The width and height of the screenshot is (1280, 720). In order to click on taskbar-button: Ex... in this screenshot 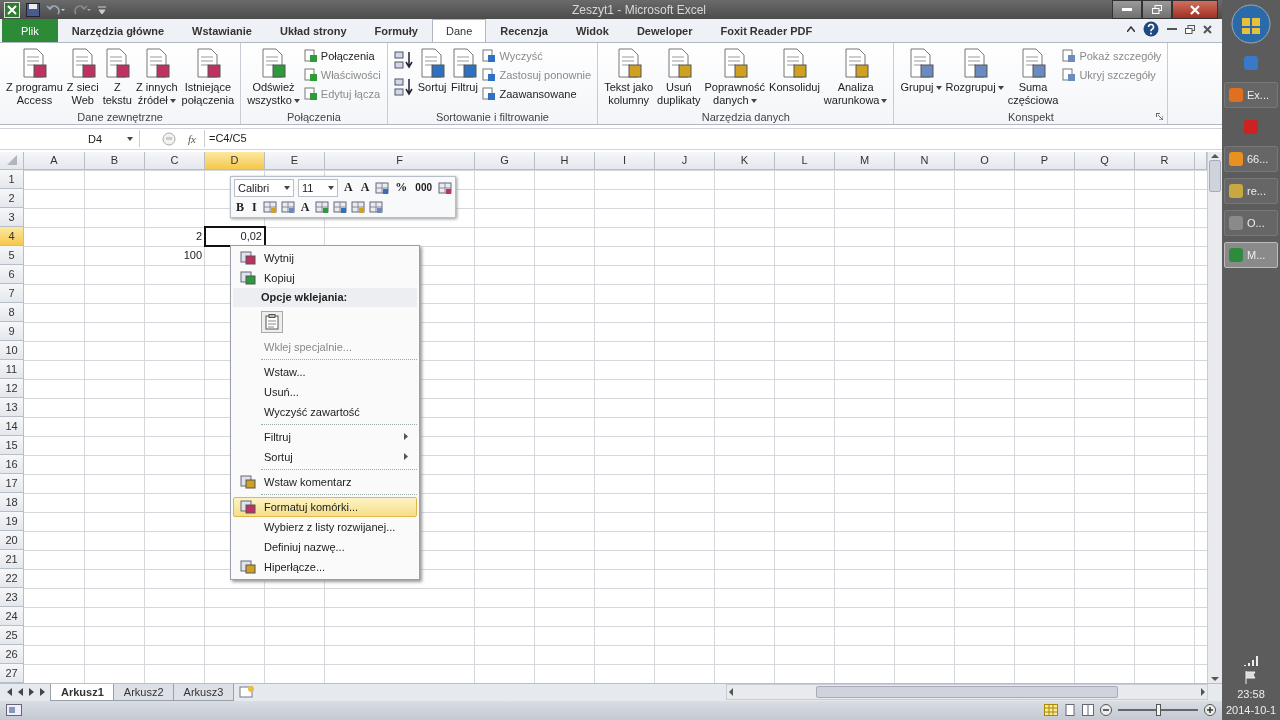, I will do `click(1251, 95)`.